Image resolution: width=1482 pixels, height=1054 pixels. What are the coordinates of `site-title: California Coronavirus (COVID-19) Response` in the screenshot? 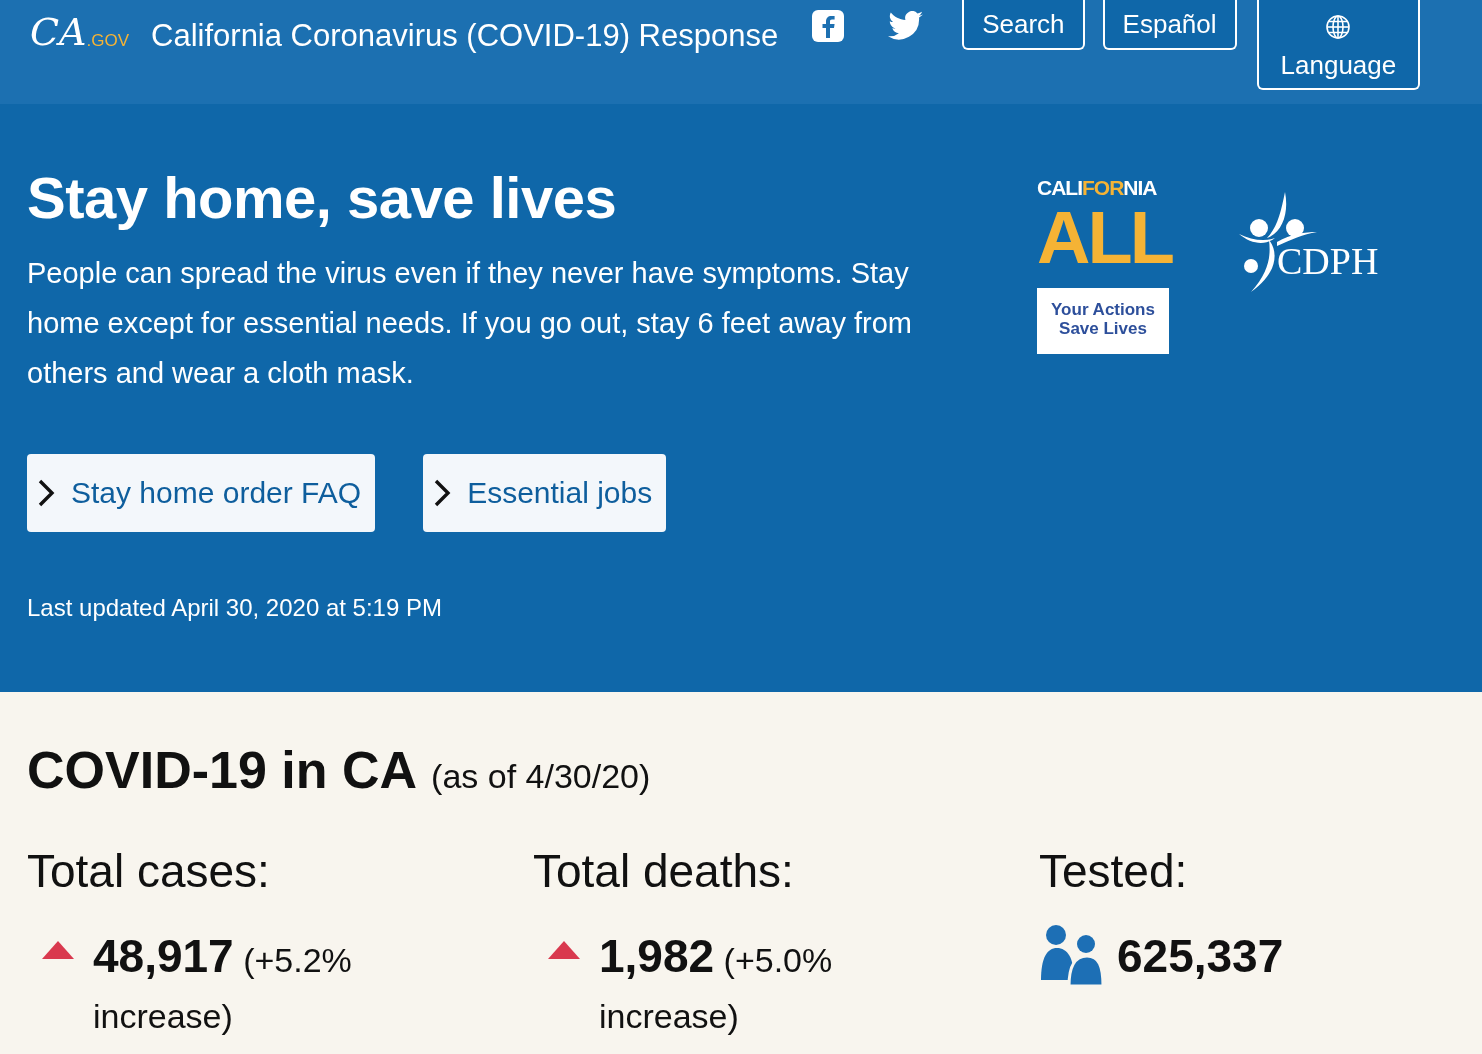 It's located at (465, 36).